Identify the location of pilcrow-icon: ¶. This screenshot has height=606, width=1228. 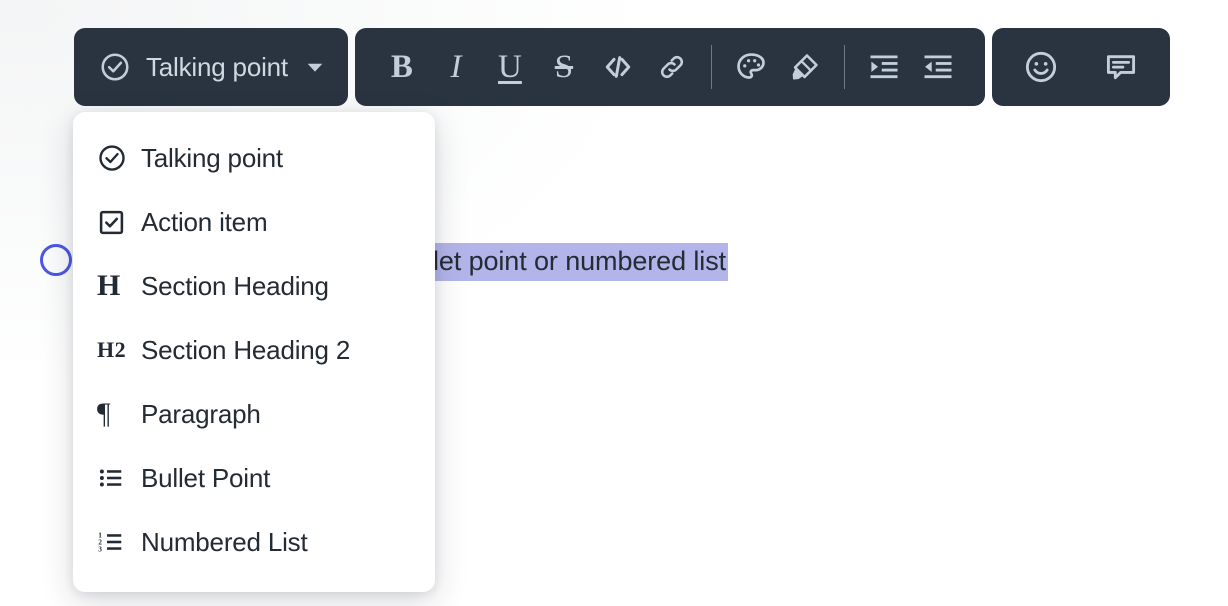
(104, 413).